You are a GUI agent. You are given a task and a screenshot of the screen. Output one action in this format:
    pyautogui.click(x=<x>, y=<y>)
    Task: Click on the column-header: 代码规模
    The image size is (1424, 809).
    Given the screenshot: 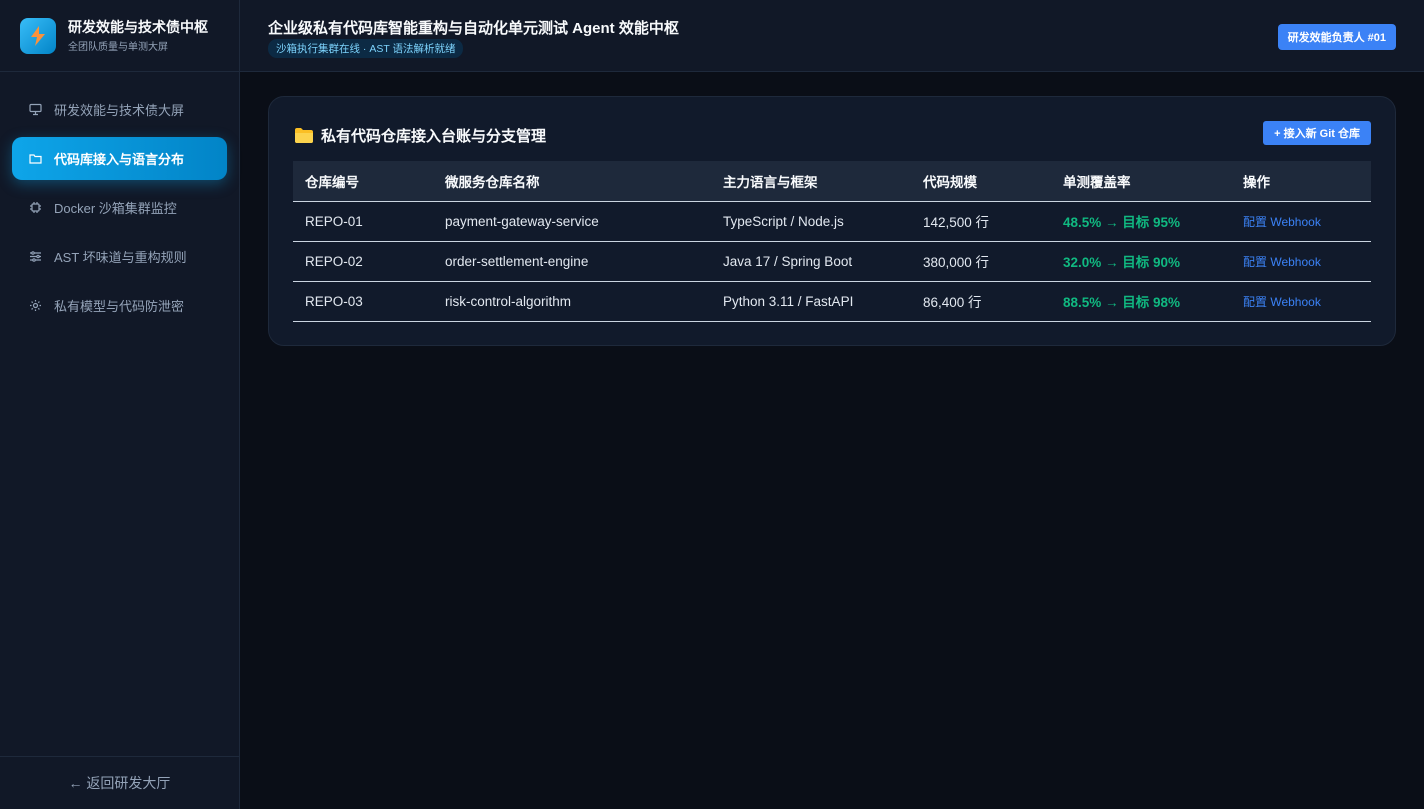 What is the action you would take?
    pyautogui.click(x=981, y=181)
    